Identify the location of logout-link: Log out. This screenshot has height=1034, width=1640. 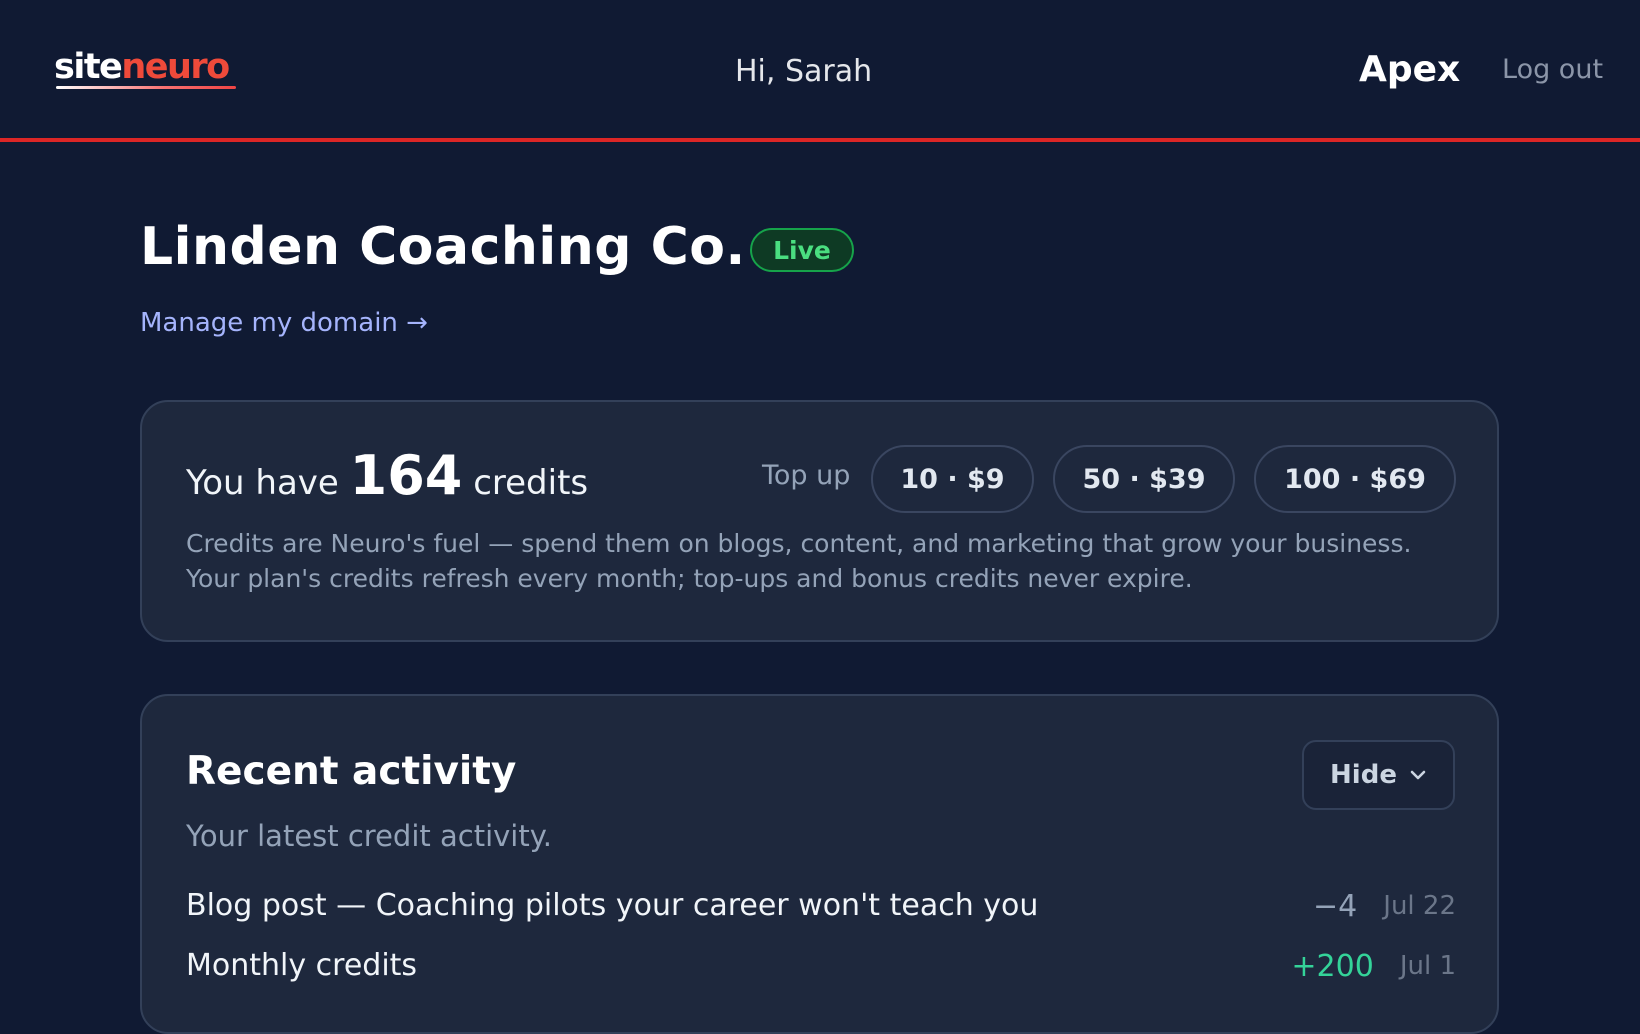
(1552, 70).